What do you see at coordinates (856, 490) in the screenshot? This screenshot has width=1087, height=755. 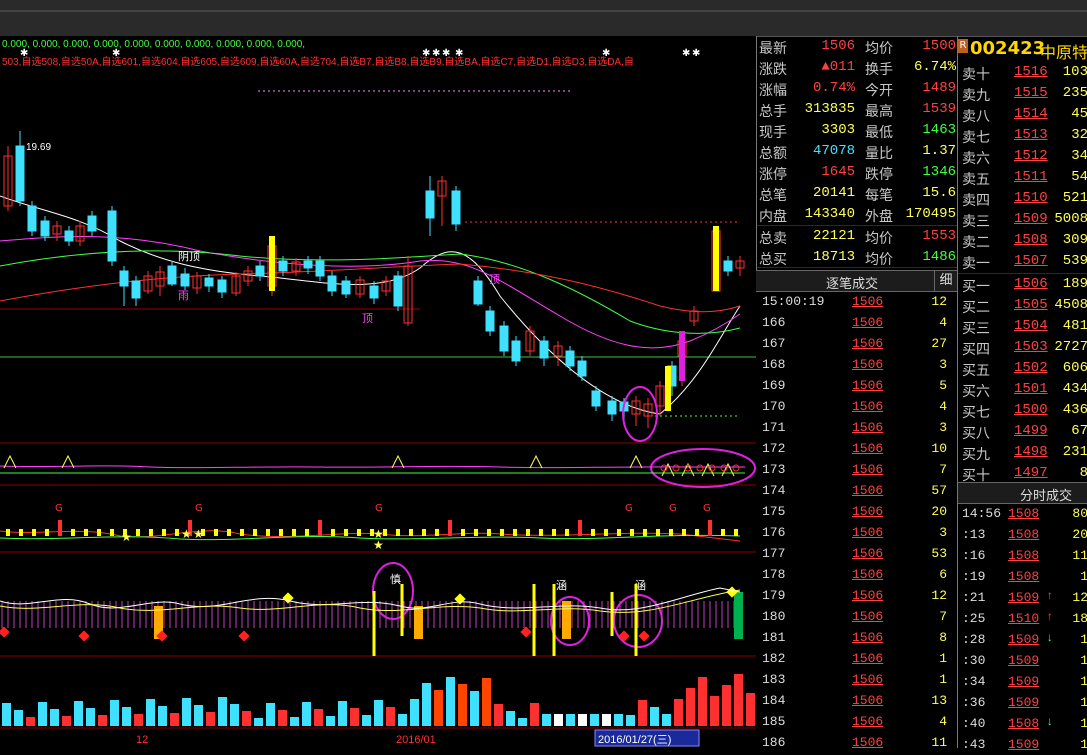 I see `tick-row: 174 1506 57` at bounding box center [856, 490].